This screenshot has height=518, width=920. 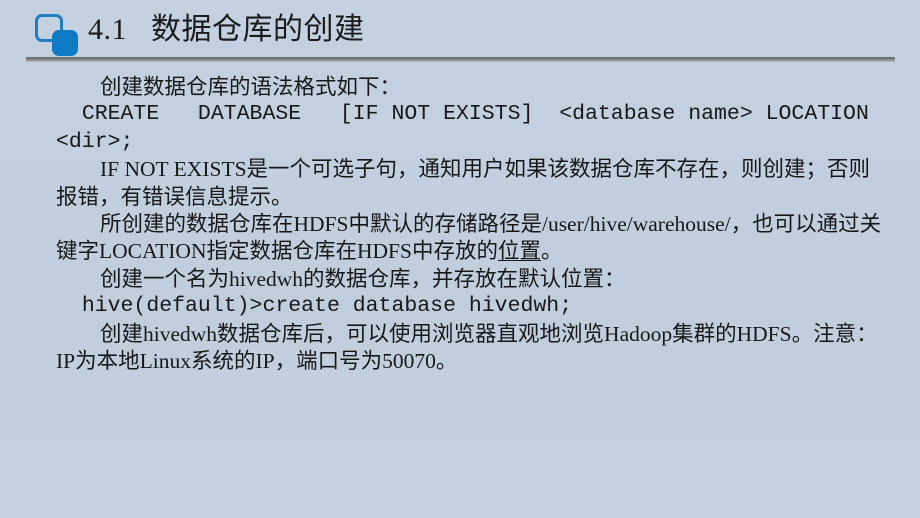 What do you see at coordinates (519, 251) in the screenshot?
I see `body-paragraph-3-underlined-term: 位置` at bounding box center [519, 251].